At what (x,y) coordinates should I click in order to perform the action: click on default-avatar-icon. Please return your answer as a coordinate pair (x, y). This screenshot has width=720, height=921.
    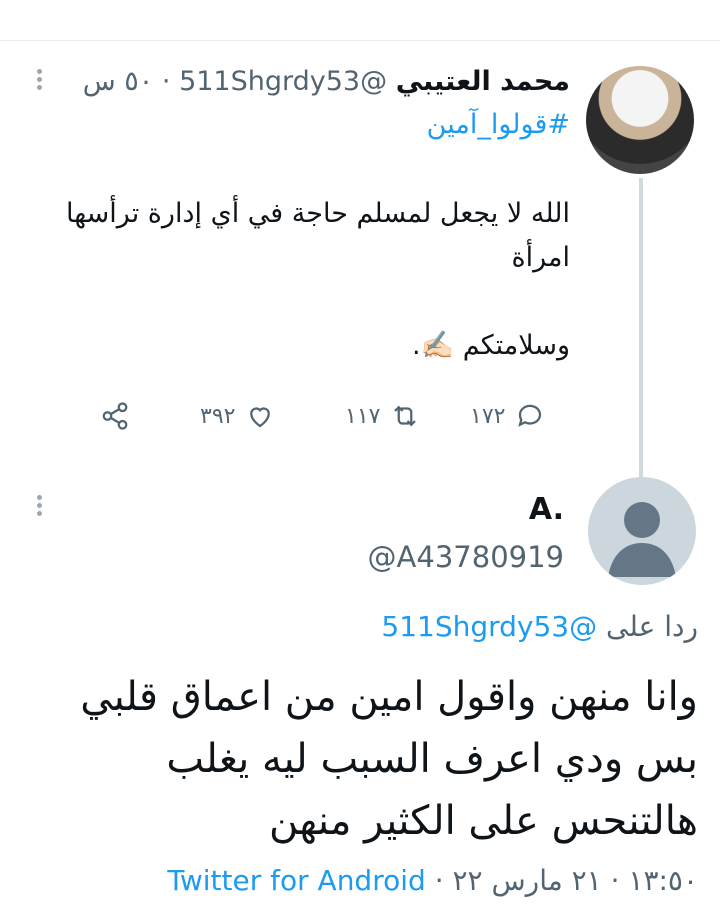
    Looking at the image, I should click on (642, 539).